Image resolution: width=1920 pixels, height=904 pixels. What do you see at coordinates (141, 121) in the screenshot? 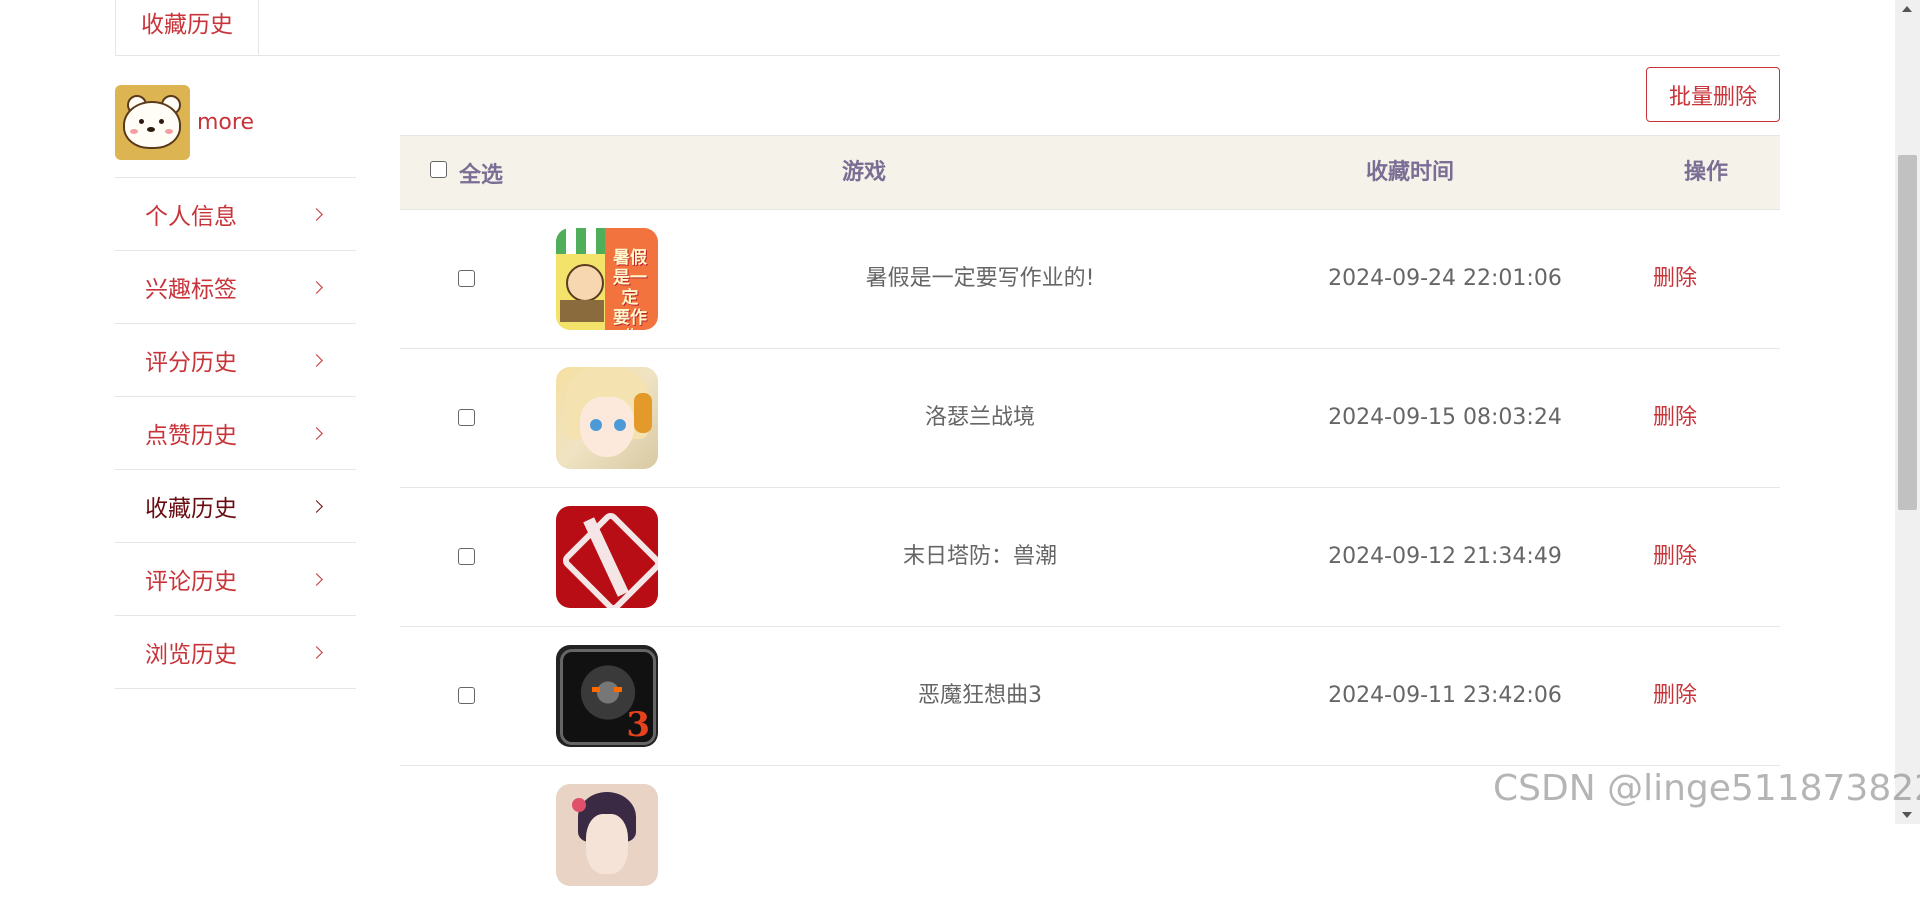
I see `bear-eye-left` at bounding box center [141, 121].